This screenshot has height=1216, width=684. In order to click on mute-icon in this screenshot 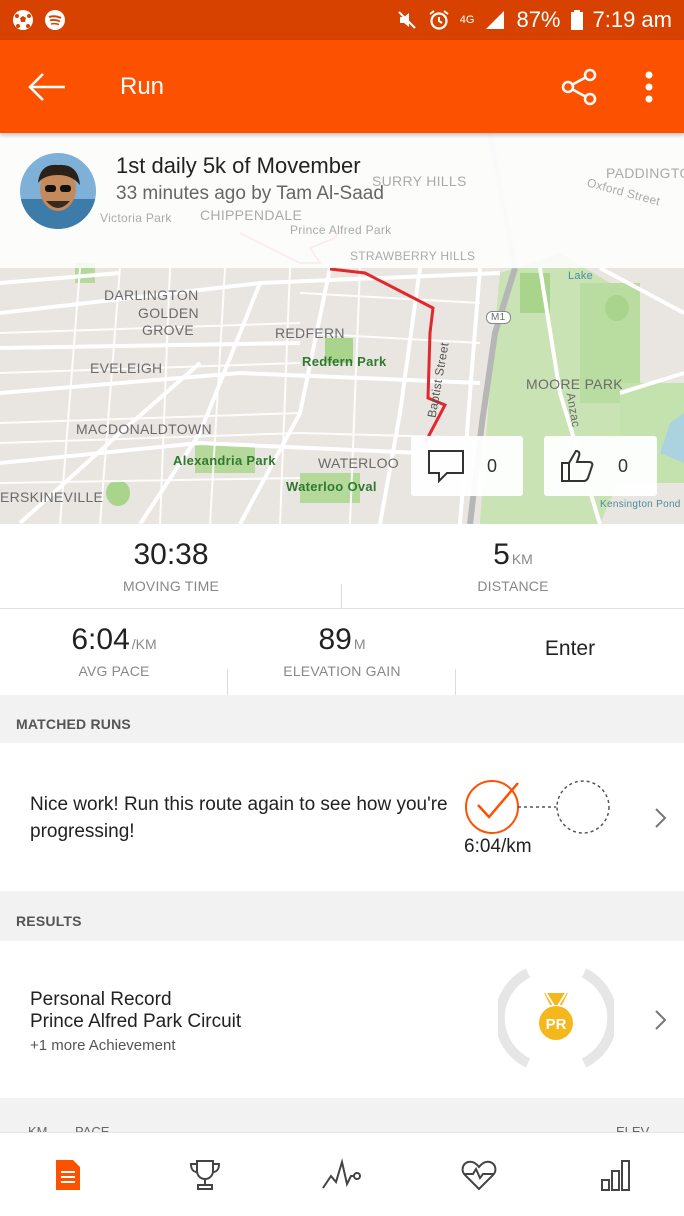, I will do `click(407, 20)`.